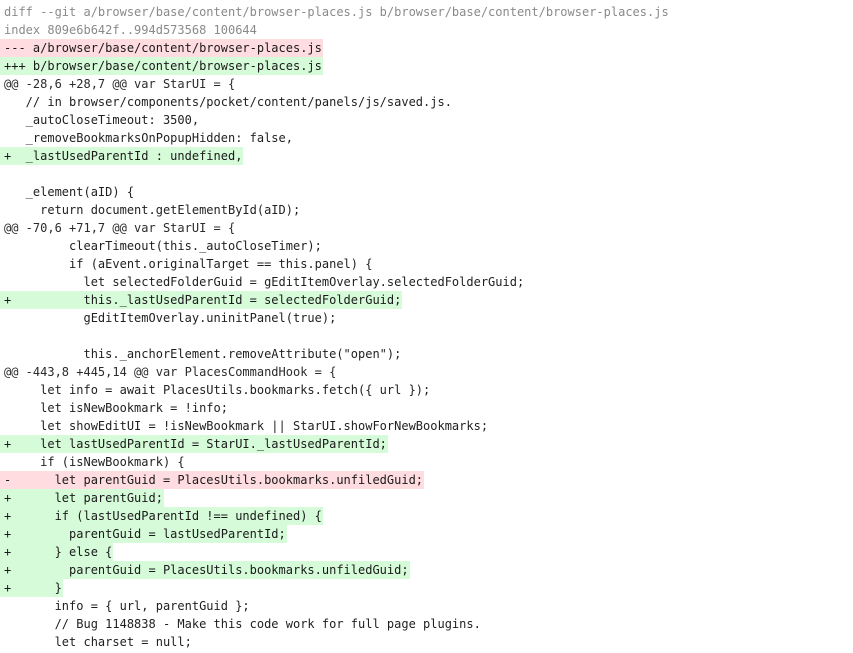 Image resolution: width=853 pixels, height=653 pixels. I want to click on context-line: if (isNewBookmark) {, so click(426, 462).